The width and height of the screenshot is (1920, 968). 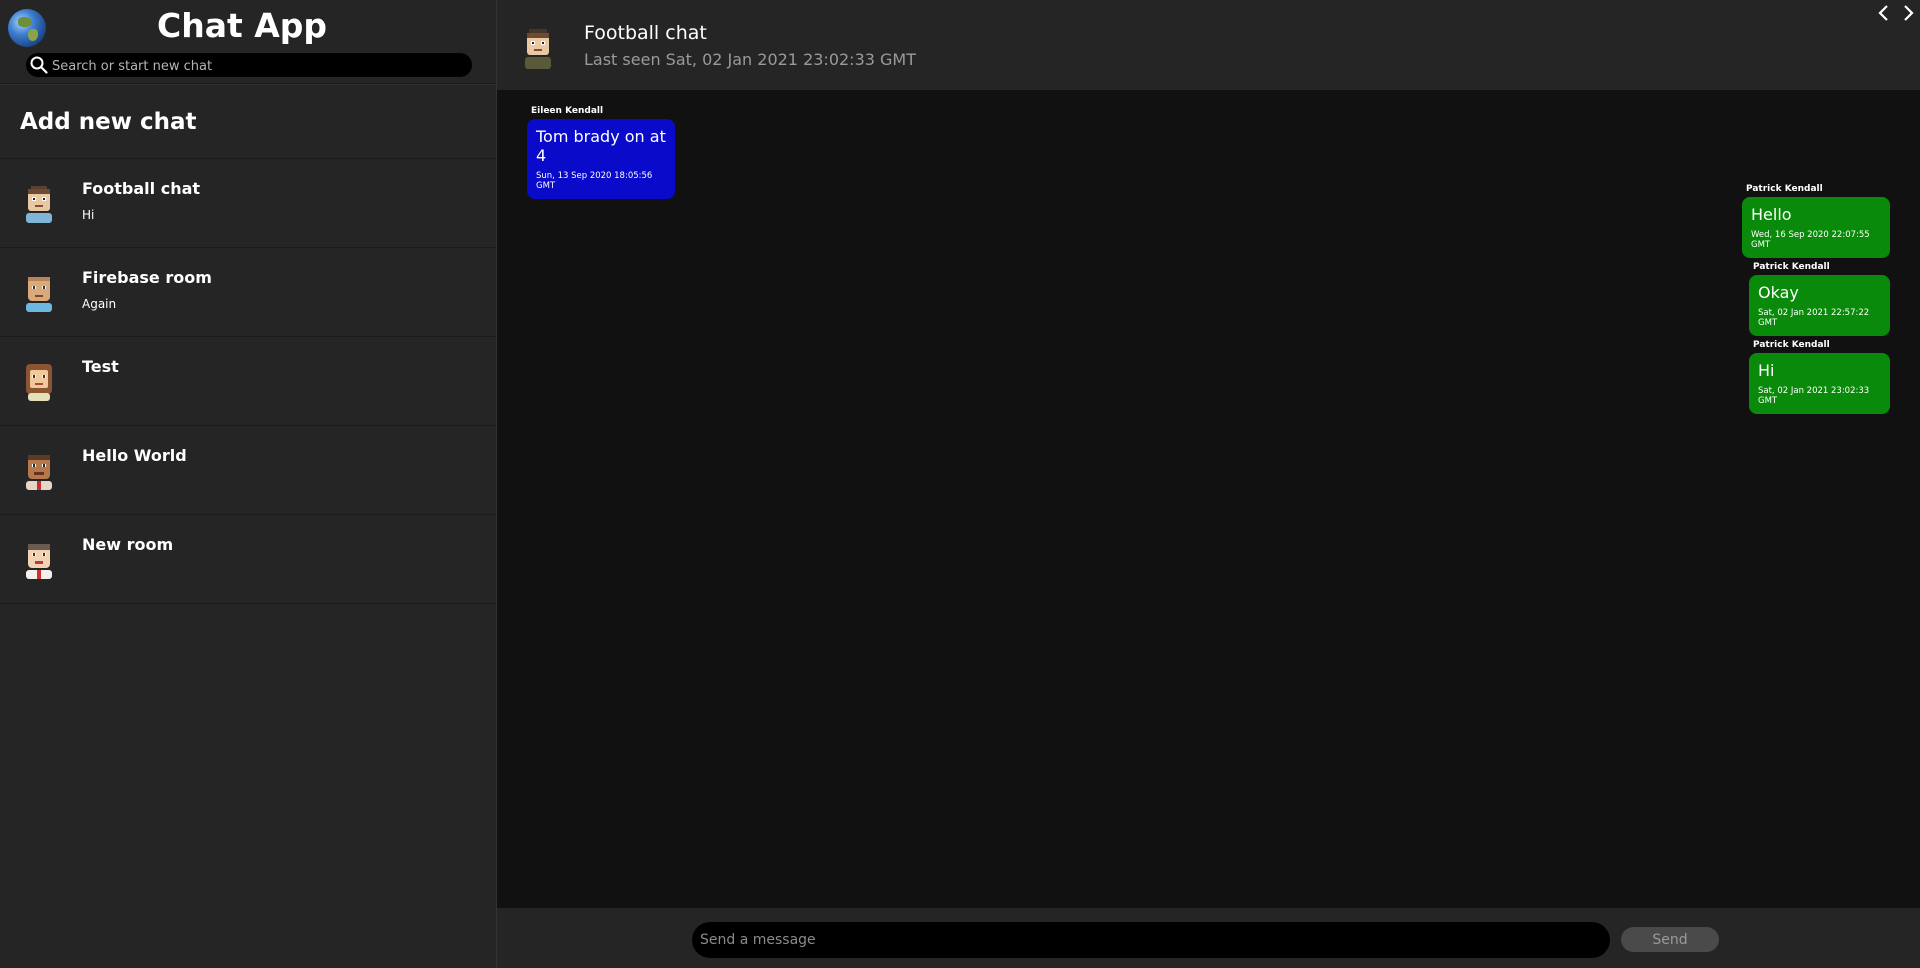 What do you see at coordinates (1816, 227) in the screenshot?
I see `message-bubble: Hello Wed, 16 Sep 2020 22:07:55 GMT` at bounding box center [1816, 227].